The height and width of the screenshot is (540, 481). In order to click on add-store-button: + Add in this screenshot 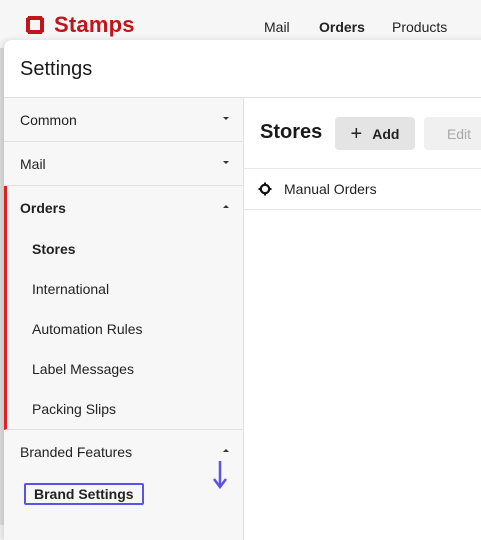, I will do `click(375, 133)`.